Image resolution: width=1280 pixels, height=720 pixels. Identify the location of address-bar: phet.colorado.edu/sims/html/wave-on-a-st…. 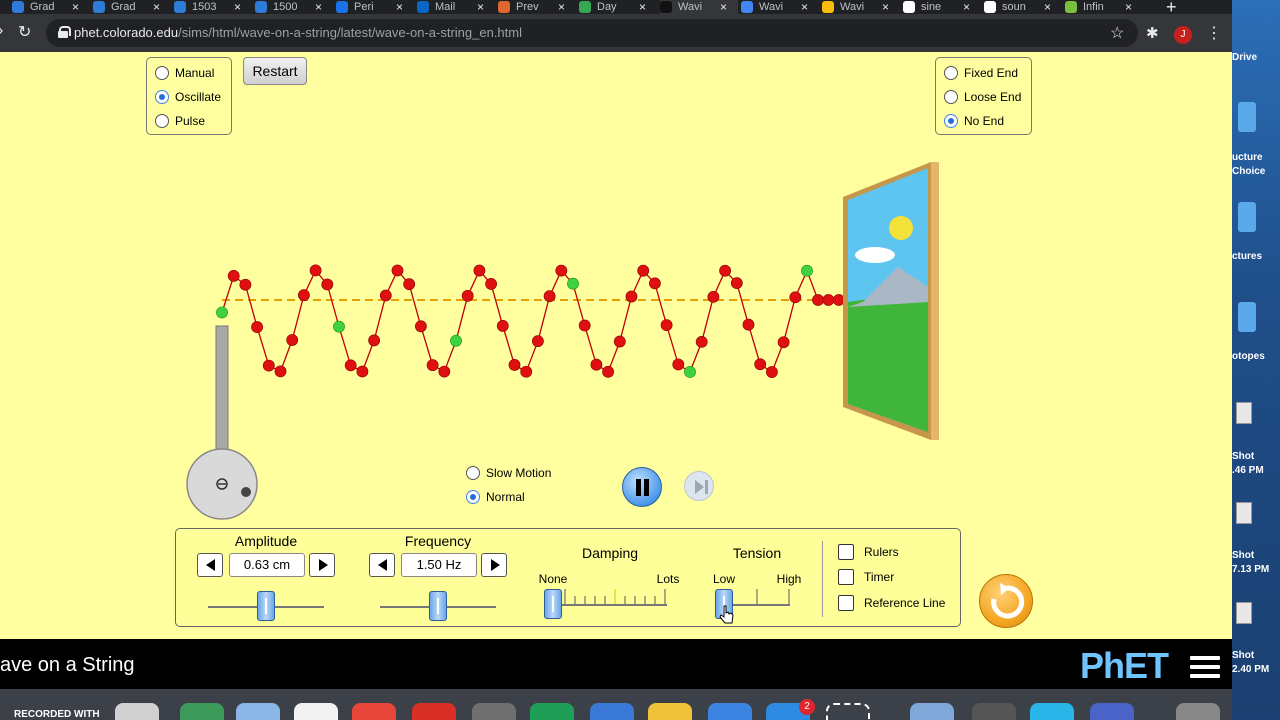
(592, 33).